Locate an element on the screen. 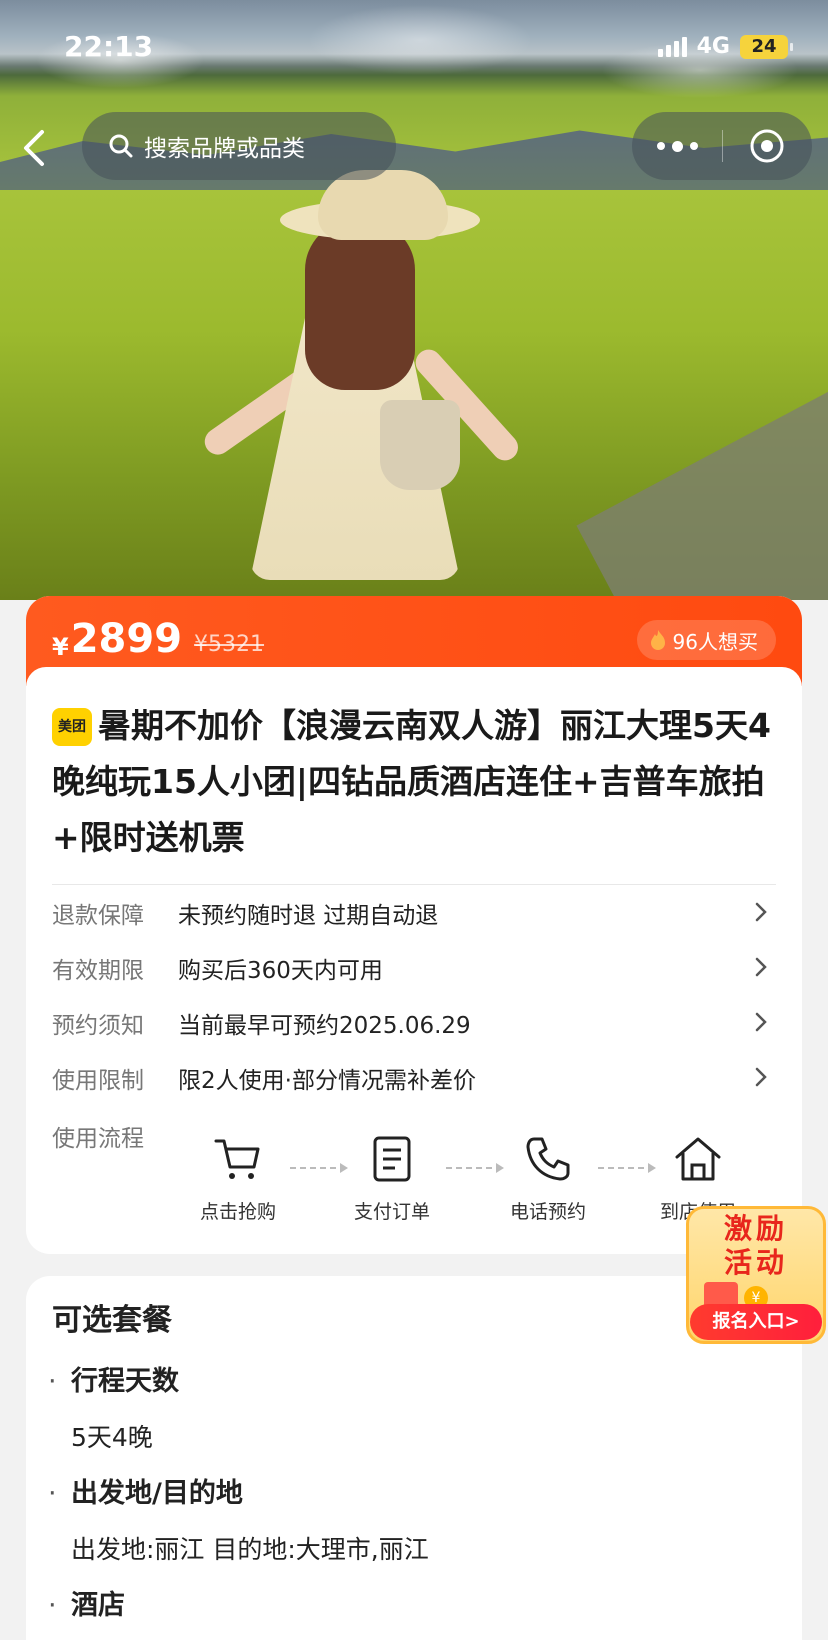  info-row-validity: 有效期限 购买后360天内可用 is located at coordinates (414, 967).